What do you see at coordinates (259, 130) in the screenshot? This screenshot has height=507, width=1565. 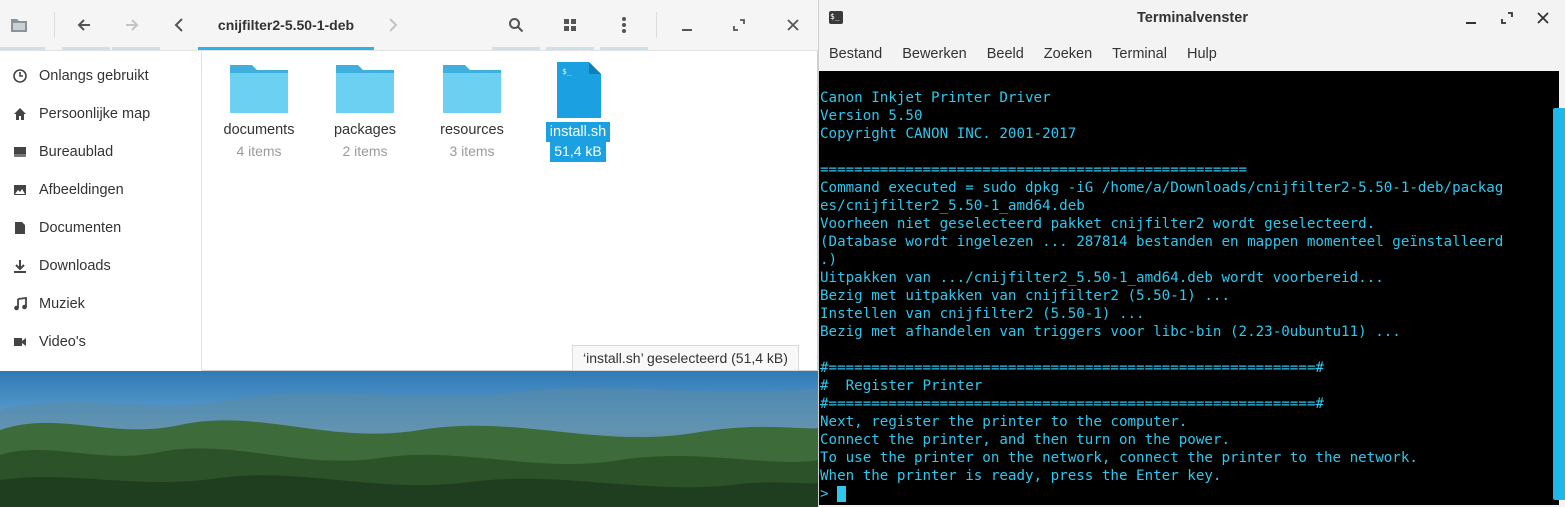 I see `file-name: documents` at bounding box center [259, 130].